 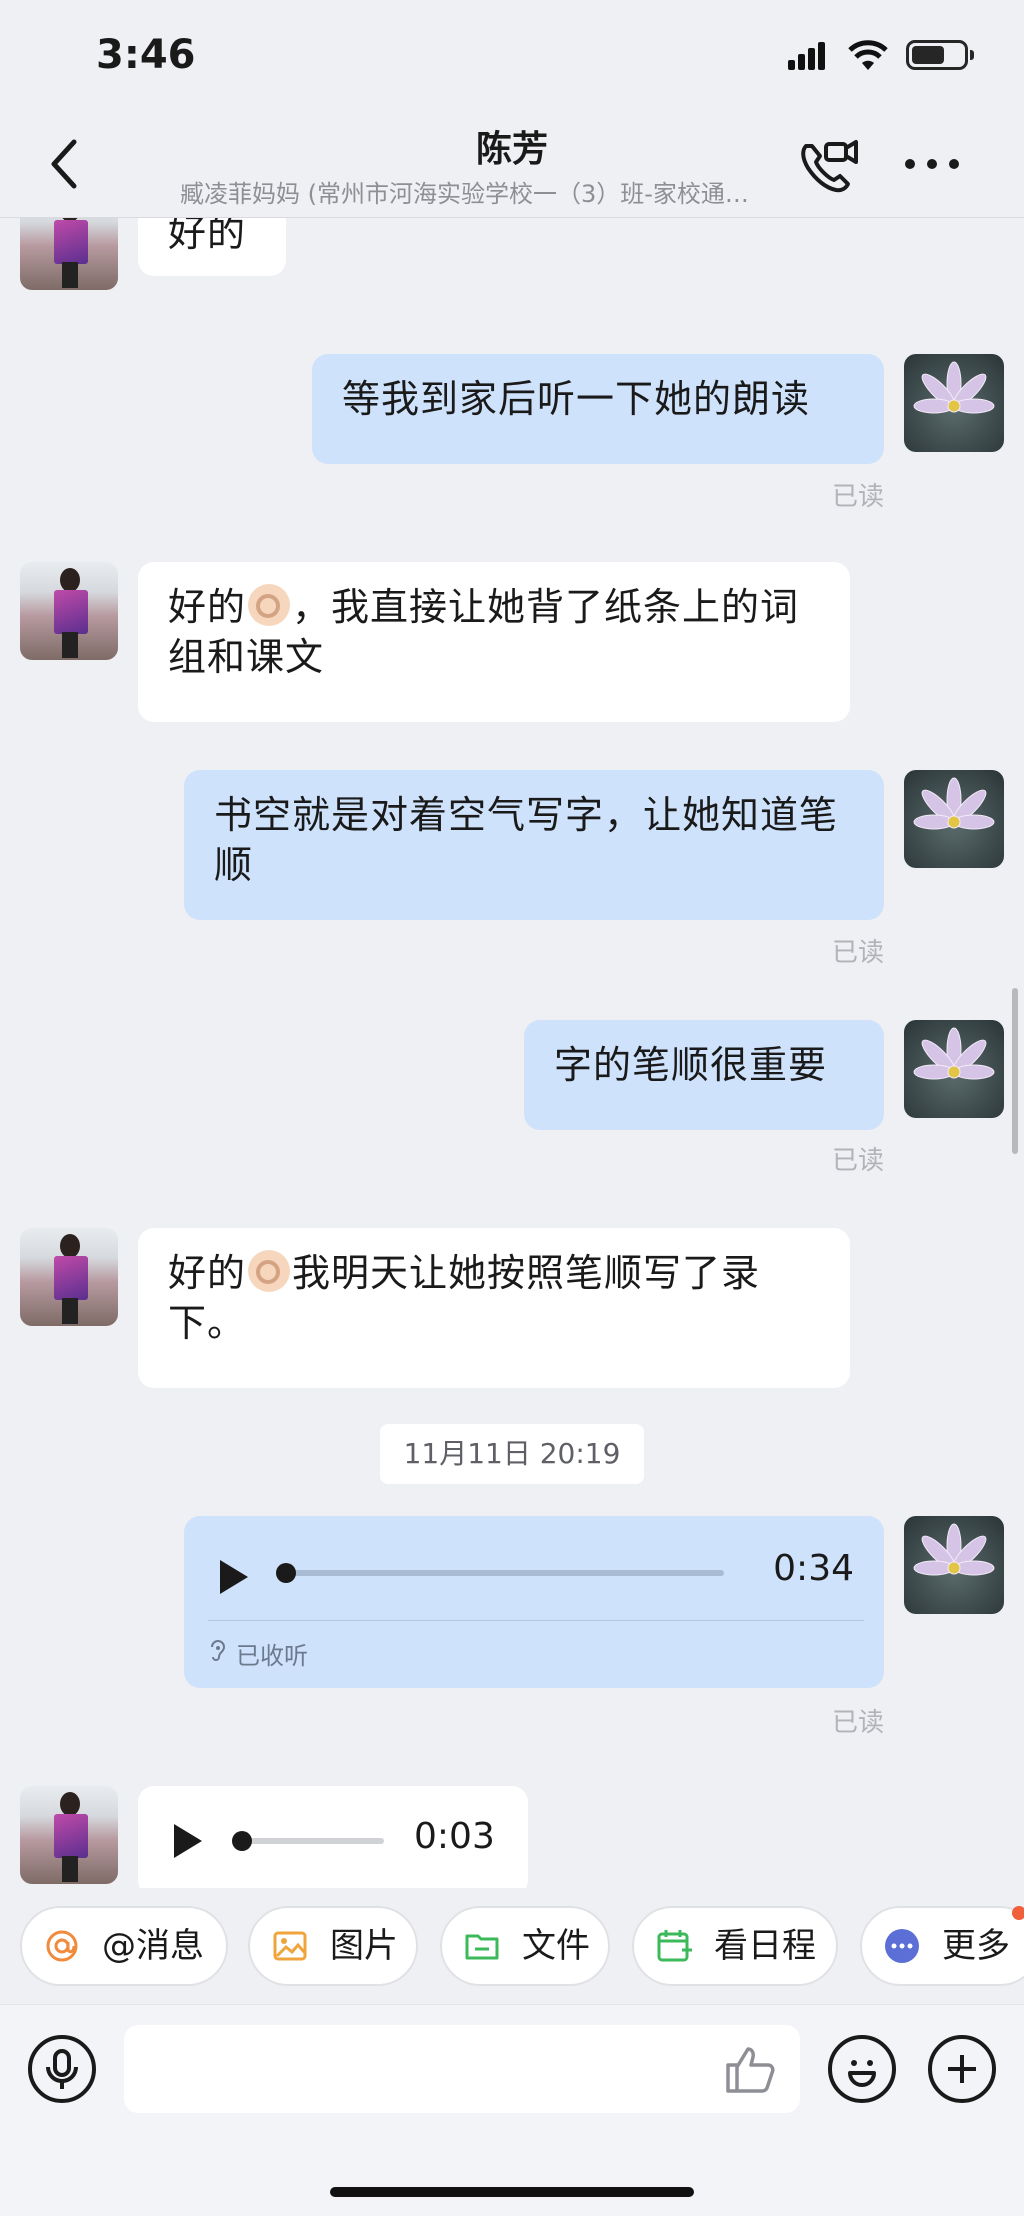 I want to click on contact-name: 陈芳, so click(x=511, y=149).